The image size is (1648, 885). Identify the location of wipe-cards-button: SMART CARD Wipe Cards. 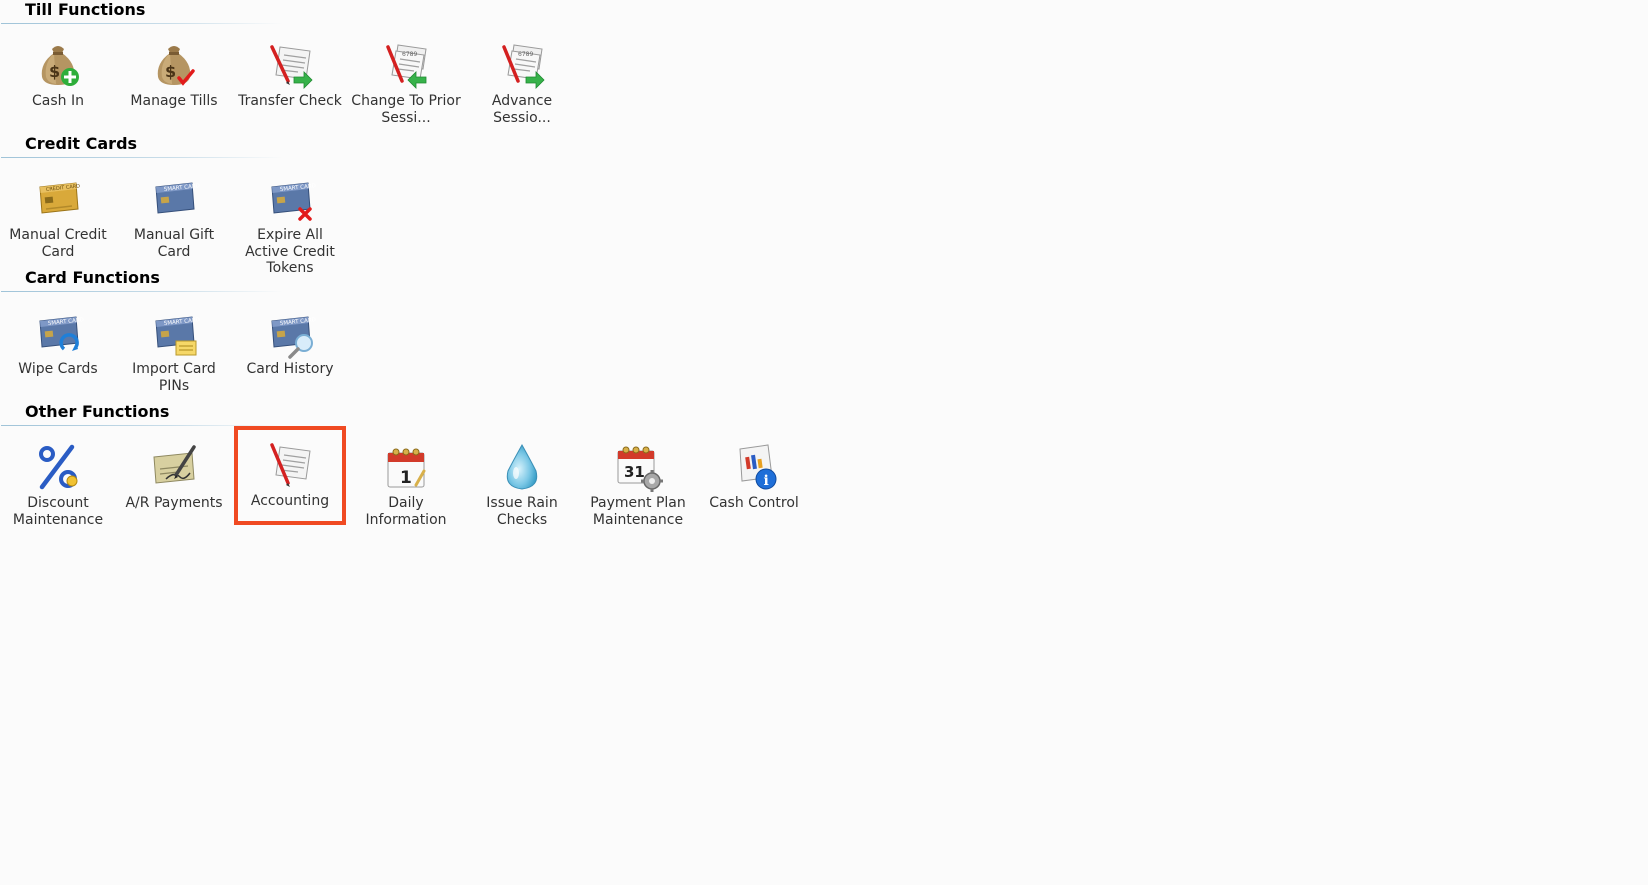
(58, 347).